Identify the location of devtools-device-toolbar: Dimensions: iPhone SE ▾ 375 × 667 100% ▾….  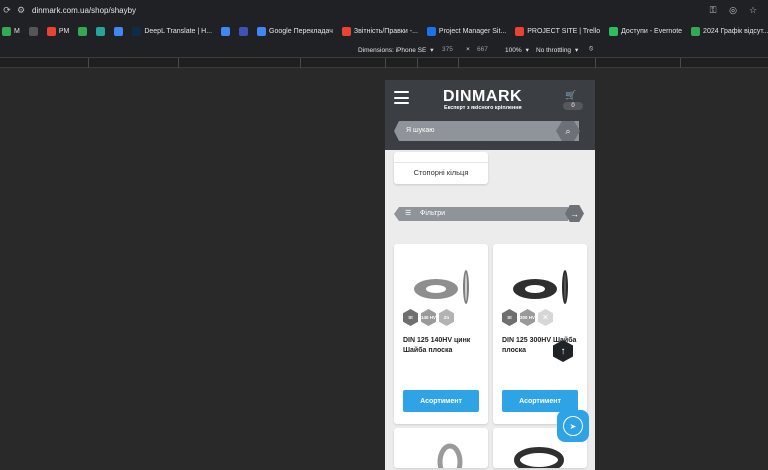
(384, 50).